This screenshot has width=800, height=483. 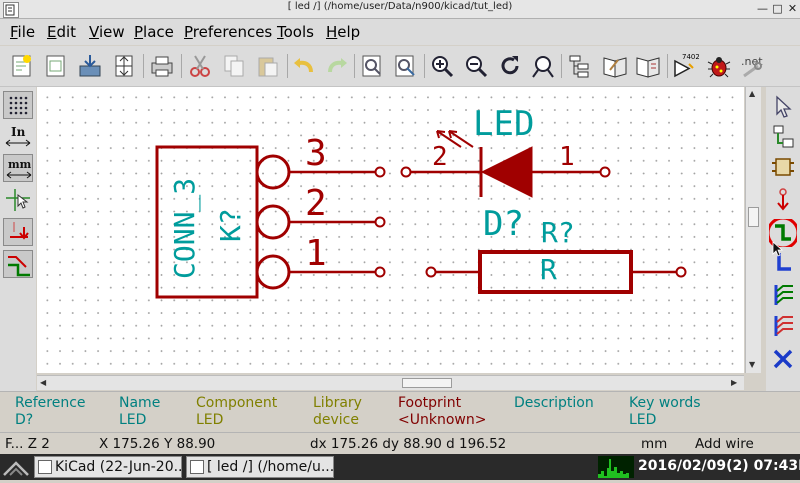 I want to click on wire-to-bus-entry-icon, so click(x=783, y=295).